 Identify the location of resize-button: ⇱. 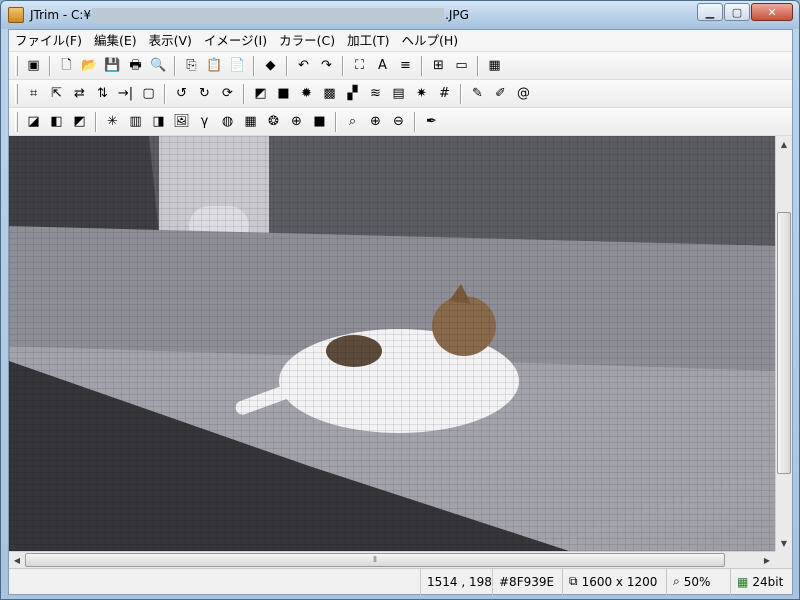
(56, 94).